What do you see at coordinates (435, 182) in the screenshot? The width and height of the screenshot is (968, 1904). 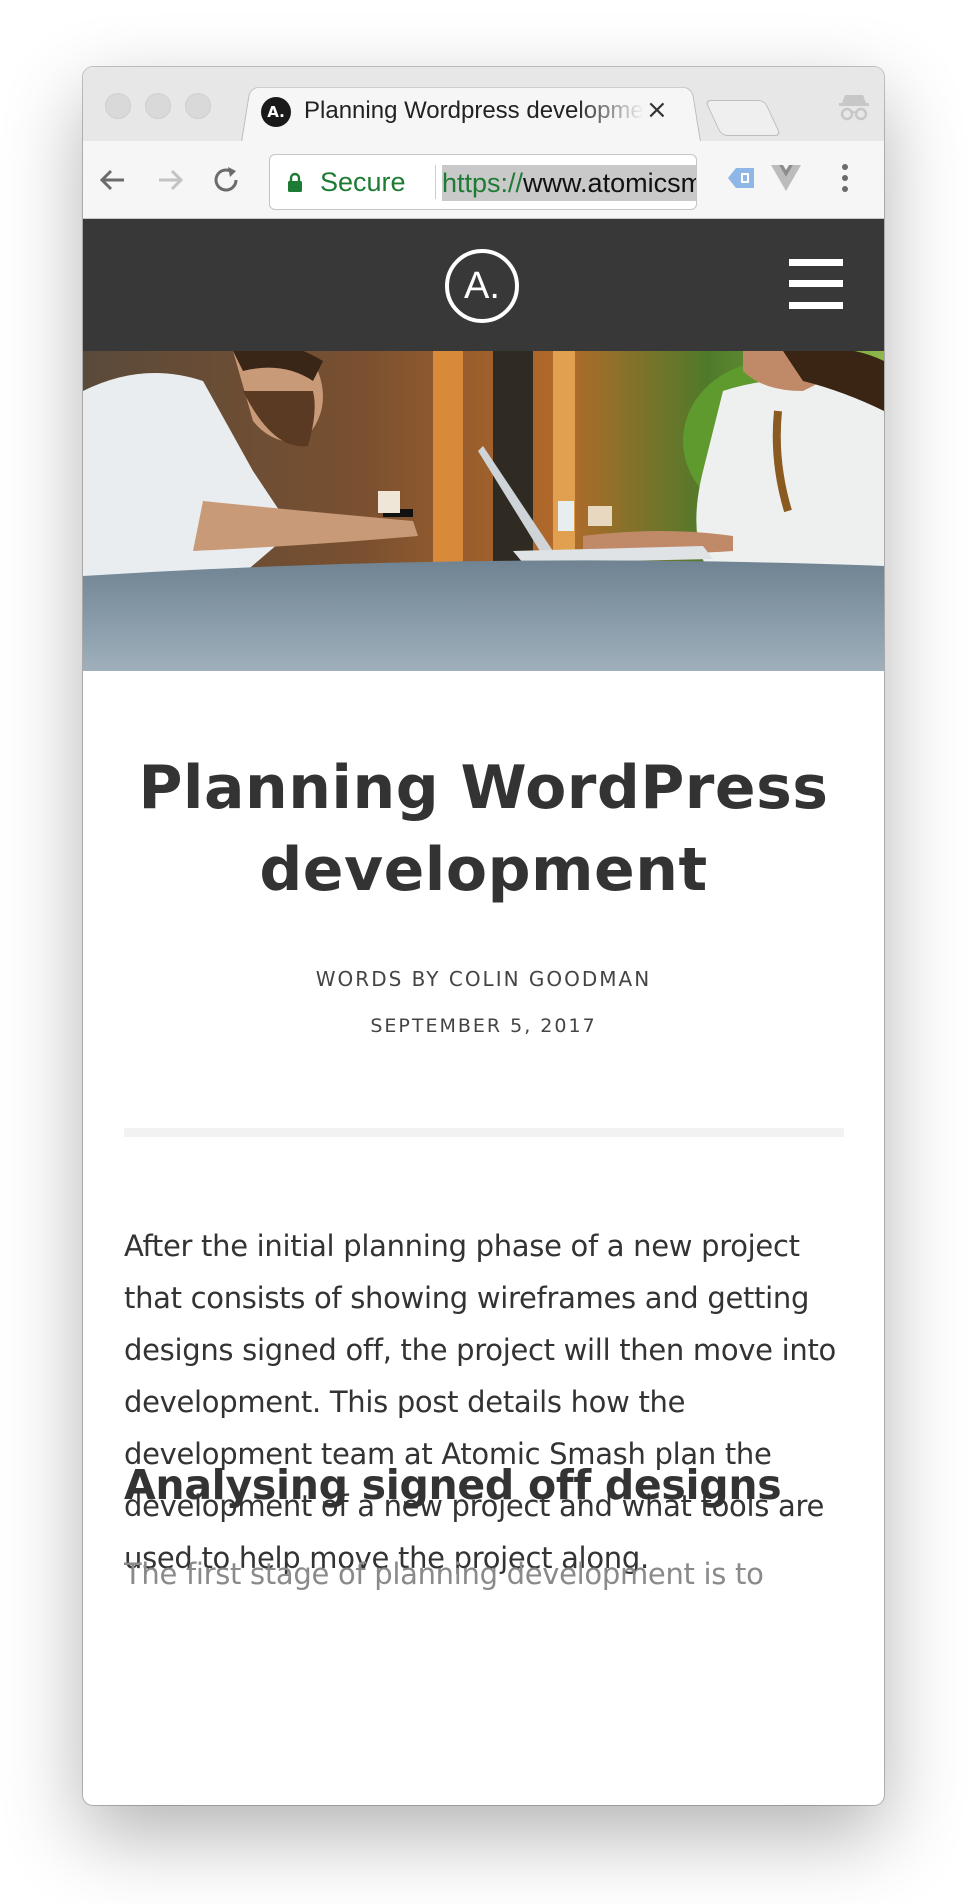 I see `address-separator` at bounding box center [435, 182].